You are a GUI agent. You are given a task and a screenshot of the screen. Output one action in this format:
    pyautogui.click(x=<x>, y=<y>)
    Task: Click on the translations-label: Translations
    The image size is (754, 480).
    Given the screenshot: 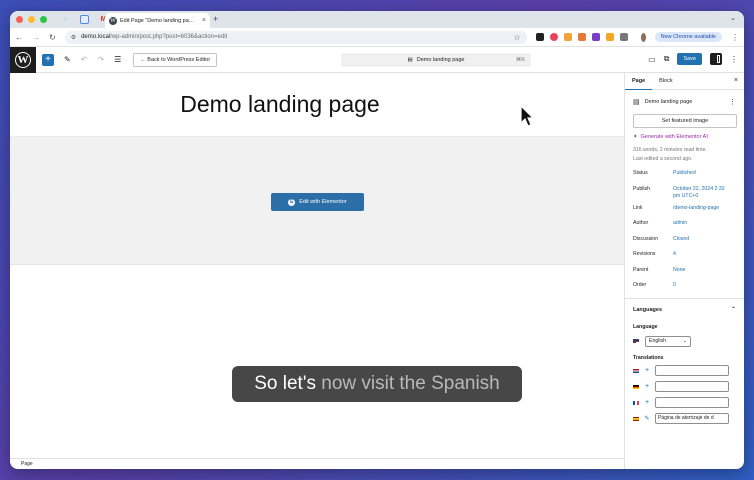 What is the action you would take?
    pyautogui.click(x=648, y=357)
    